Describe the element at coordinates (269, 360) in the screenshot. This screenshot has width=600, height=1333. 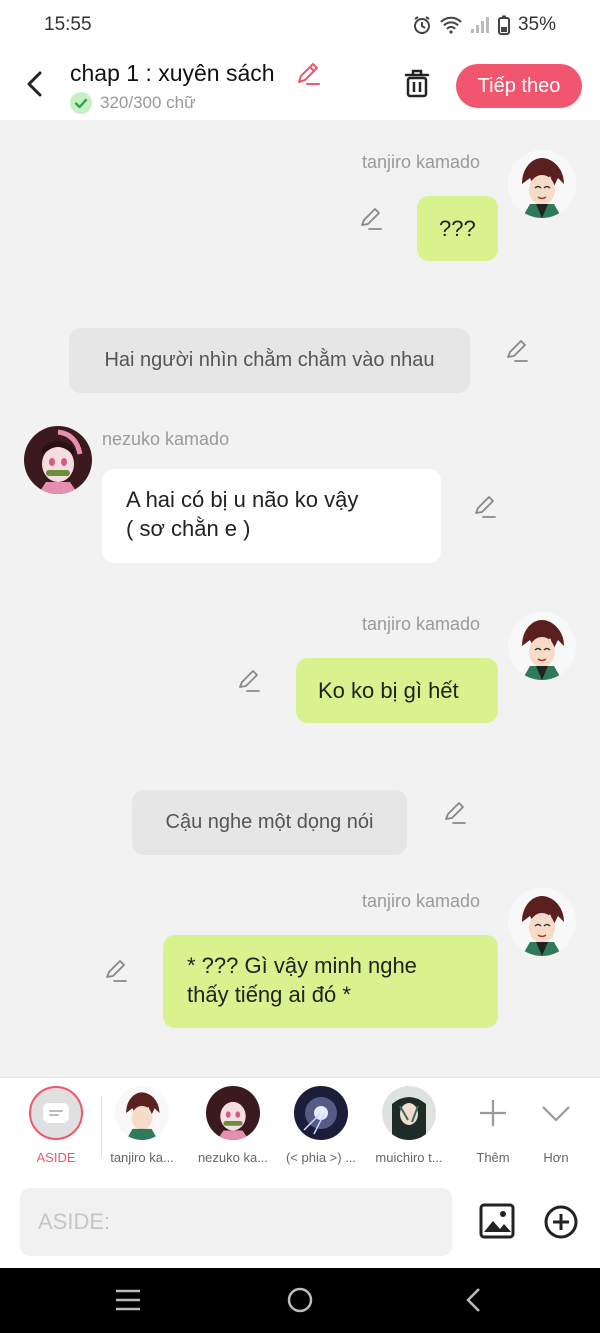
I see `aside-bubble: Hai người nhìn chằm chằm vào nhau` at that location.